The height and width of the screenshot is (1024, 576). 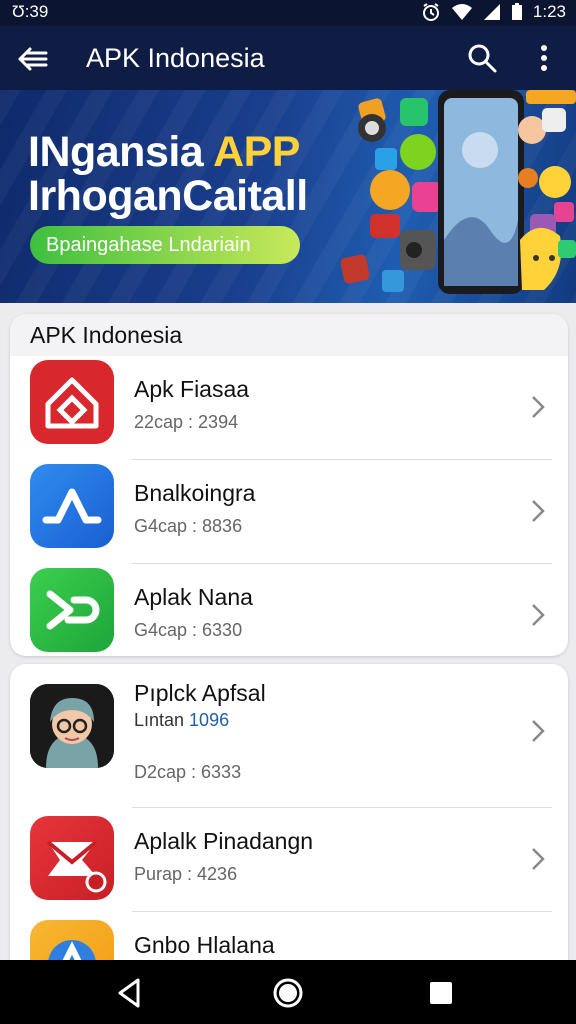 What do you see at coordinates (33, 59) in the screenshot?
I see `back-arrow-icon` at bounding box center [33, 59].